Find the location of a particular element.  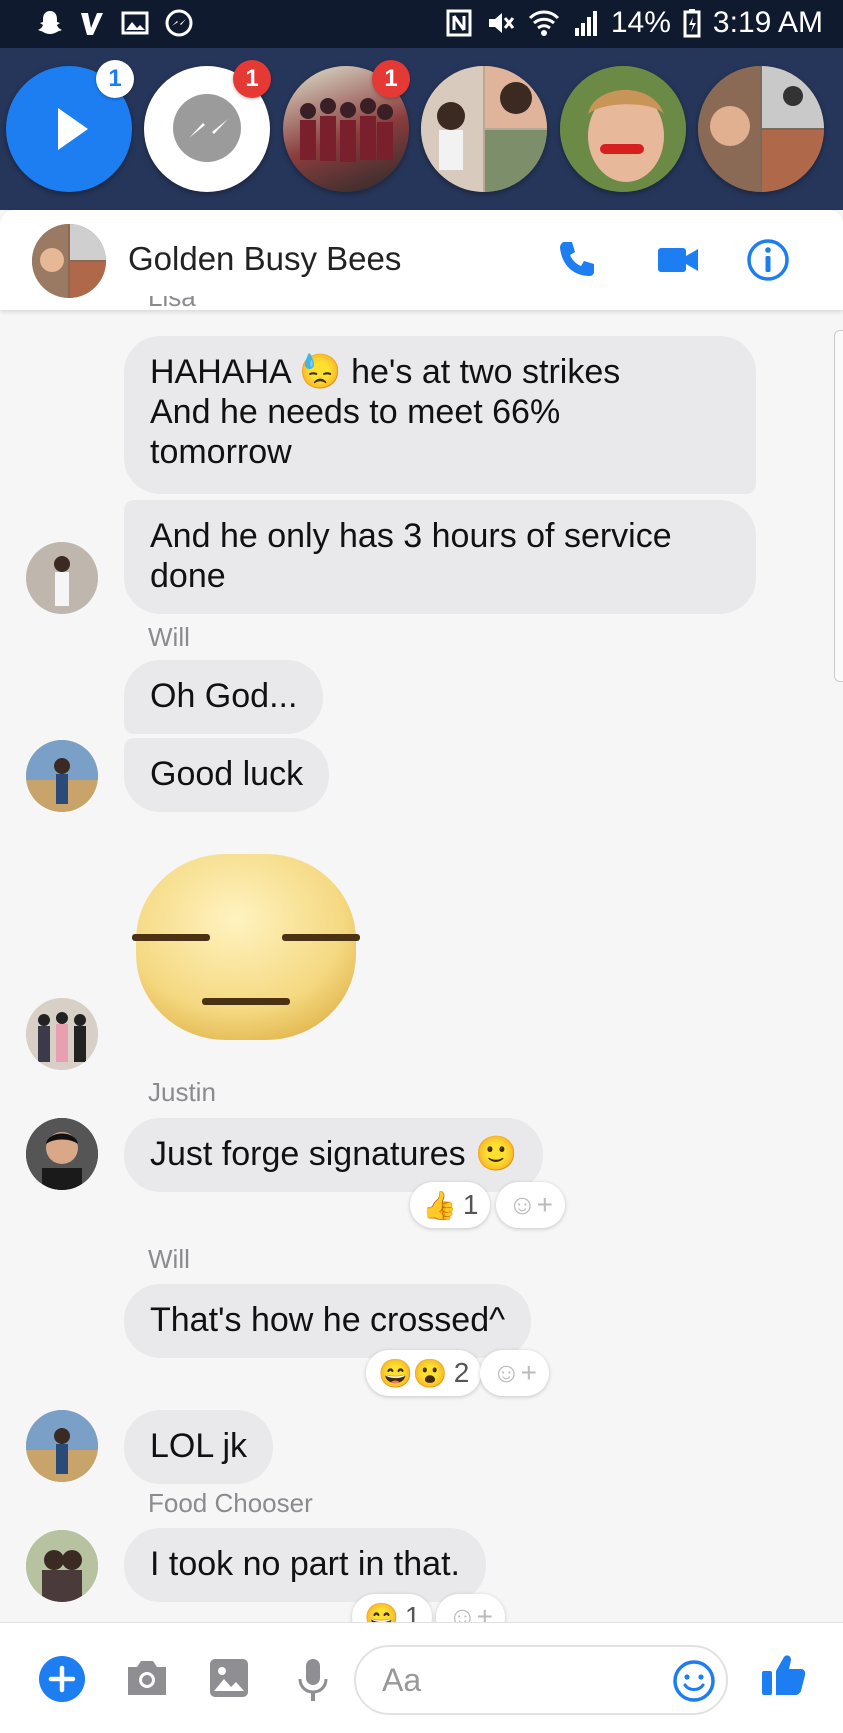

chat-title: Golden Busy Bees is located at coordinates (264, 259).